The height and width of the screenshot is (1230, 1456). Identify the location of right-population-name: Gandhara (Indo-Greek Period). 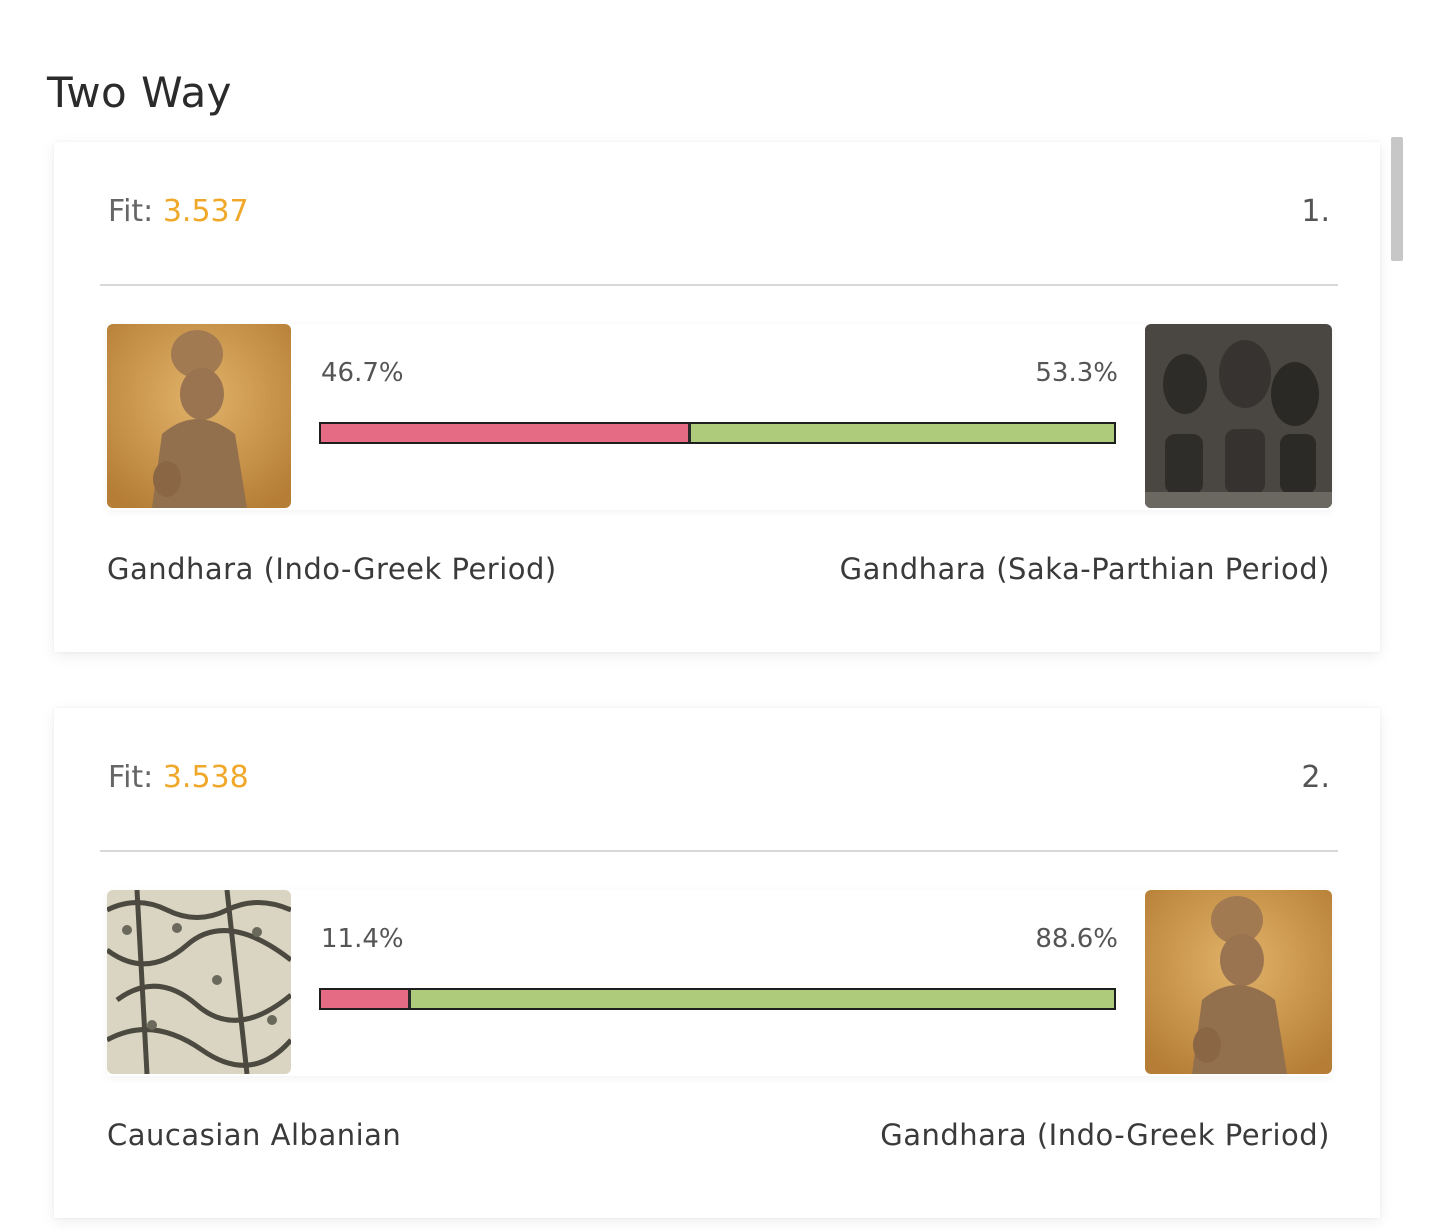
(1105, 1135).